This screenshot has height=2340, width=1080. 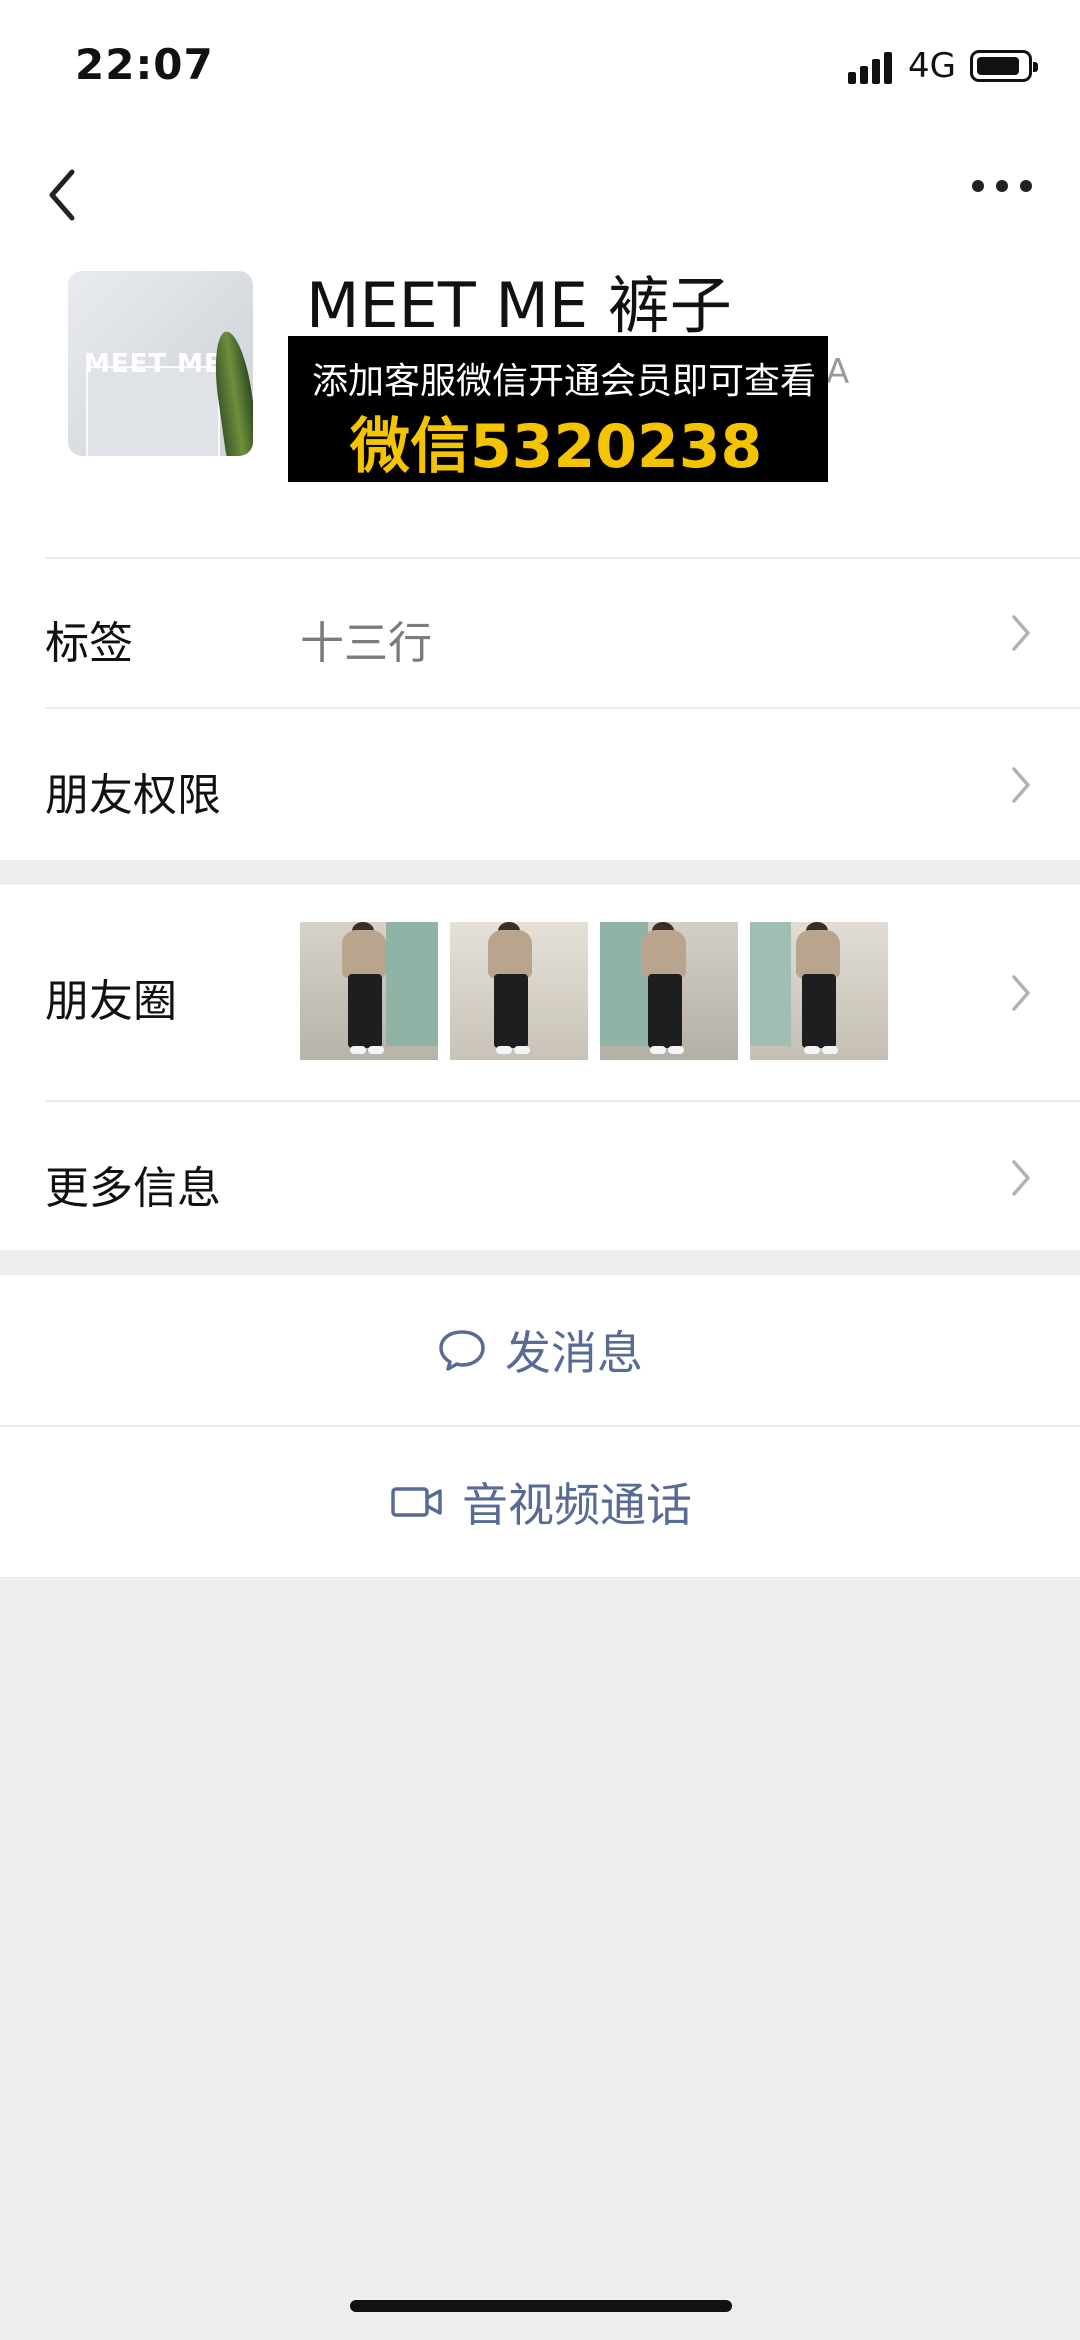 I want to click on signal-strength-icon, so click(x=872, y=68).